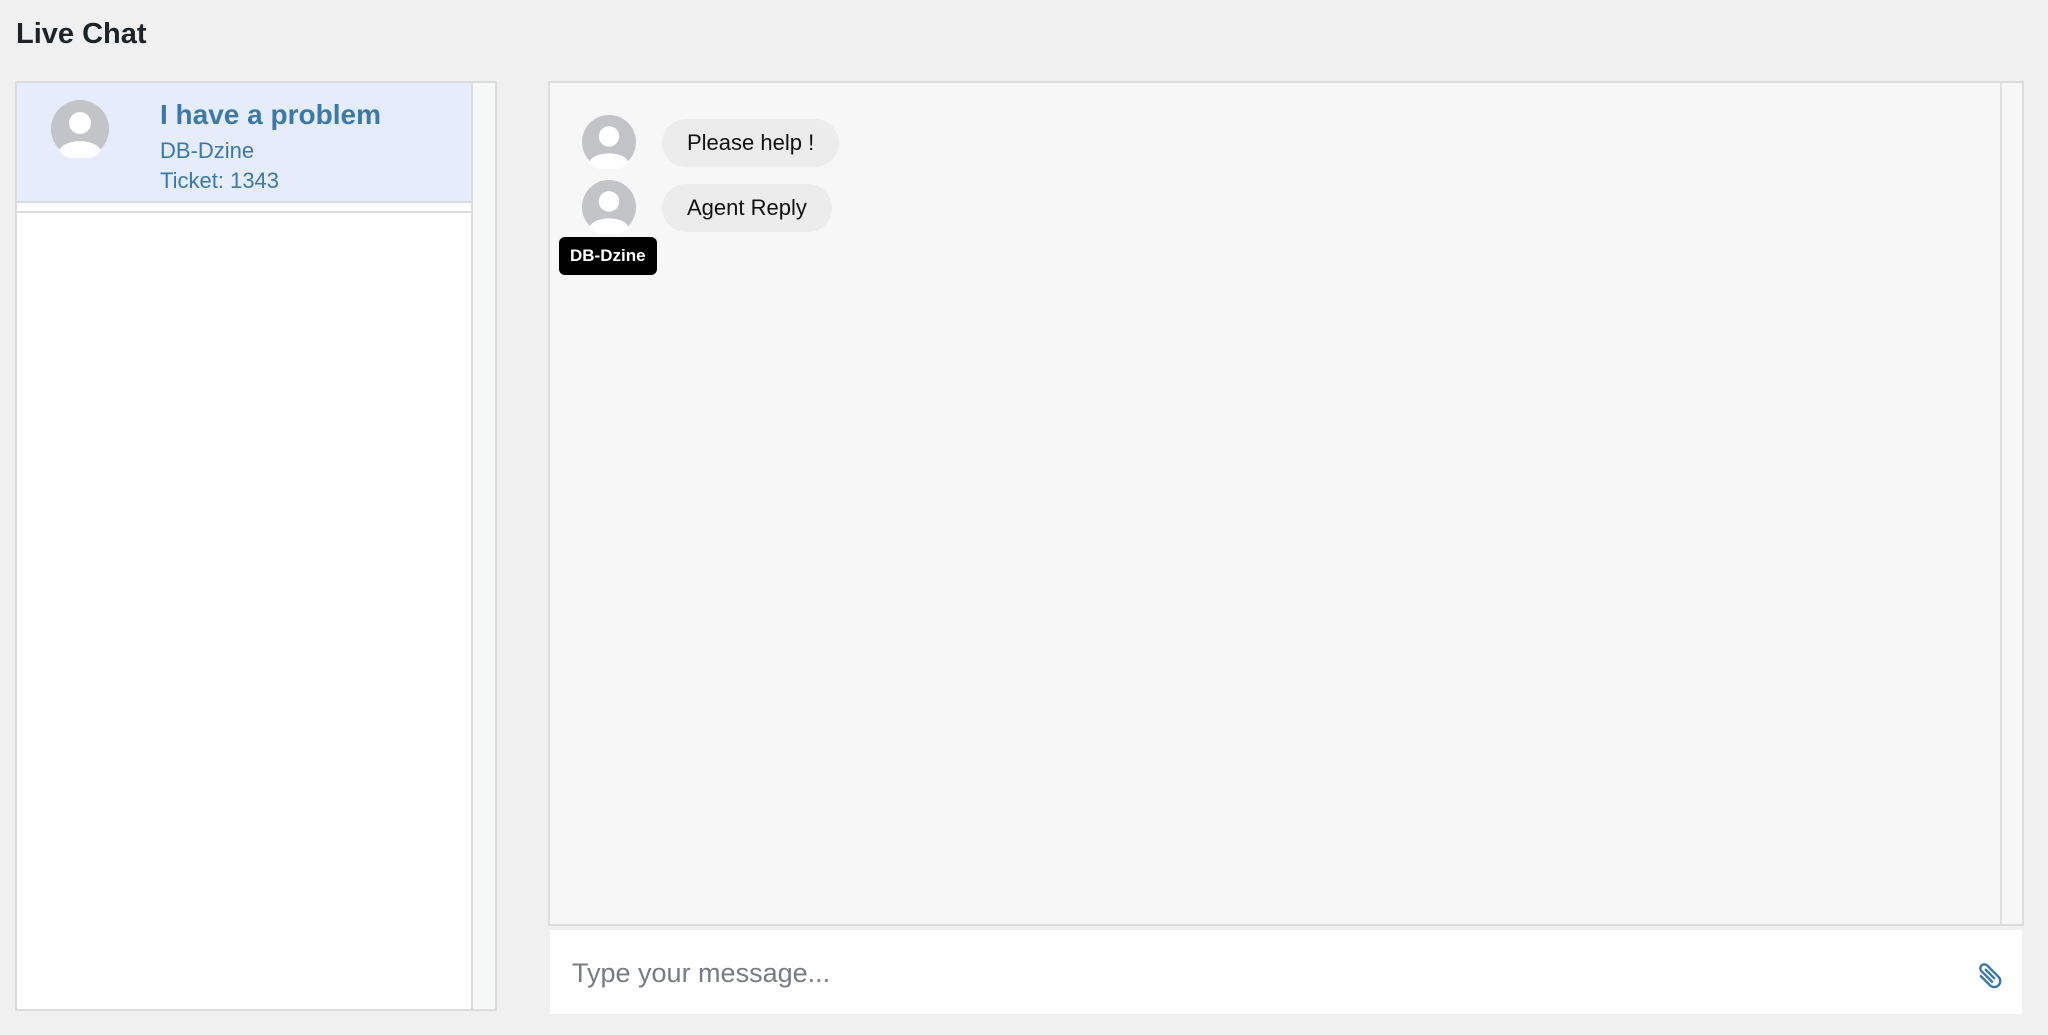  I want to click on ticket-user: DB-Dzine, so click(207, 150).